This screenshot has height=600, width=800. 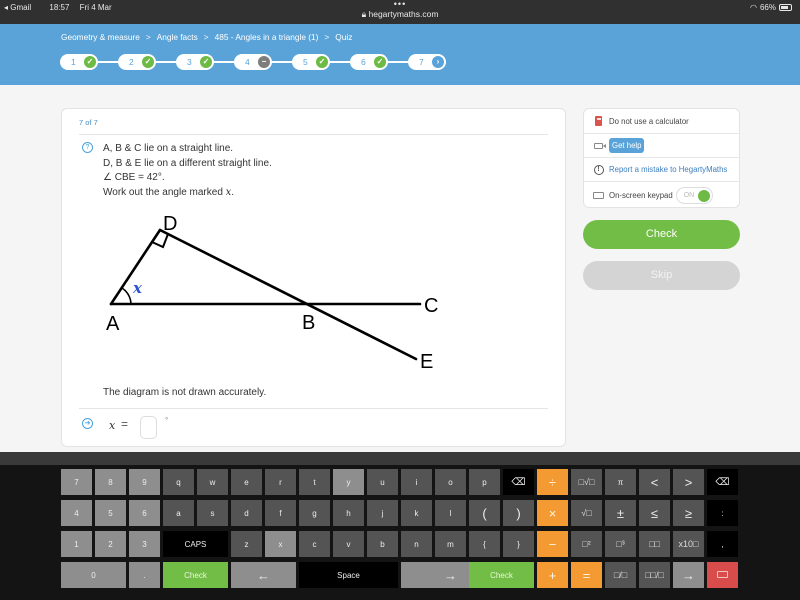 I want to click on key-t: t, so click(x=314, y=482).